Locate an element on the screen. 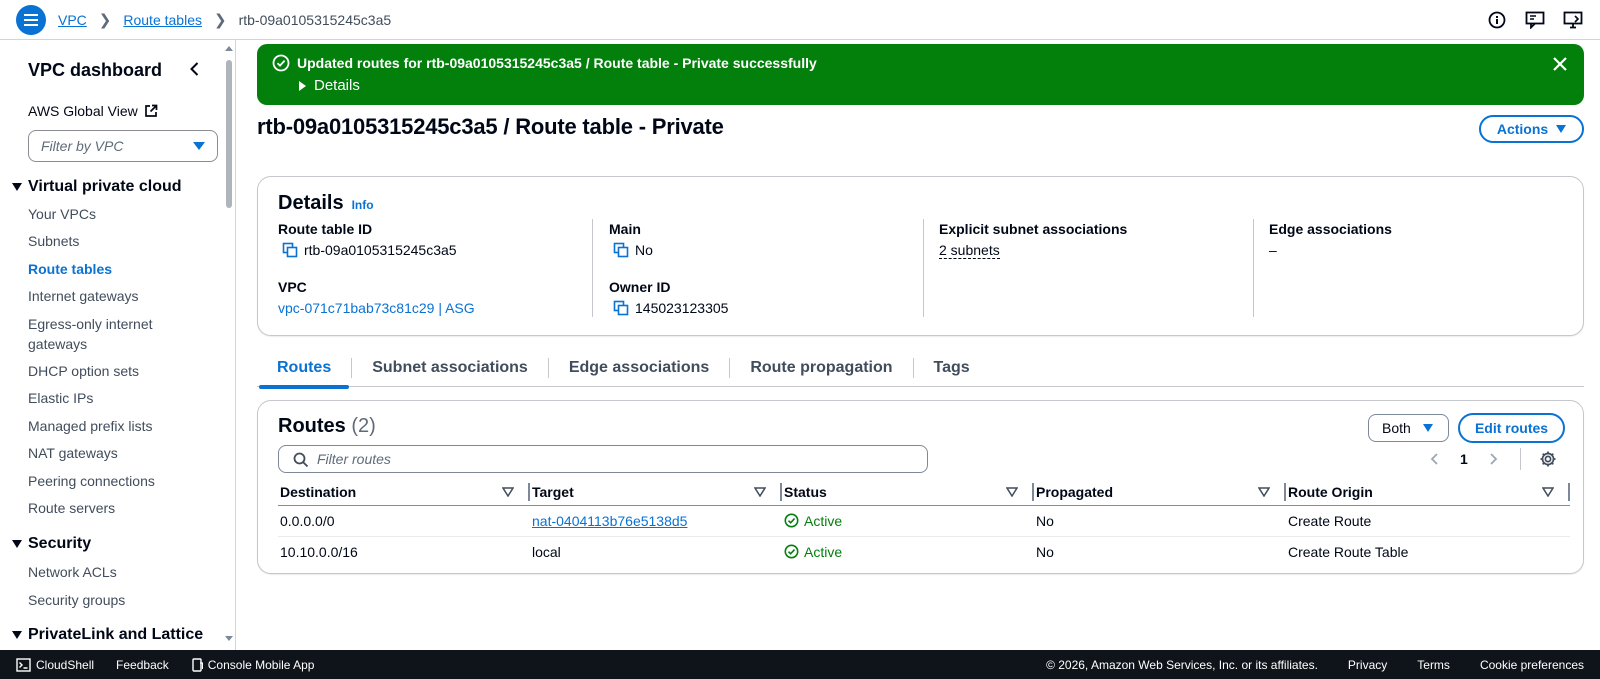 The height and width of the screenshot is (679, 1600). console-mobile-app-link: Console Mobile App is located at coordinates (252, 665).